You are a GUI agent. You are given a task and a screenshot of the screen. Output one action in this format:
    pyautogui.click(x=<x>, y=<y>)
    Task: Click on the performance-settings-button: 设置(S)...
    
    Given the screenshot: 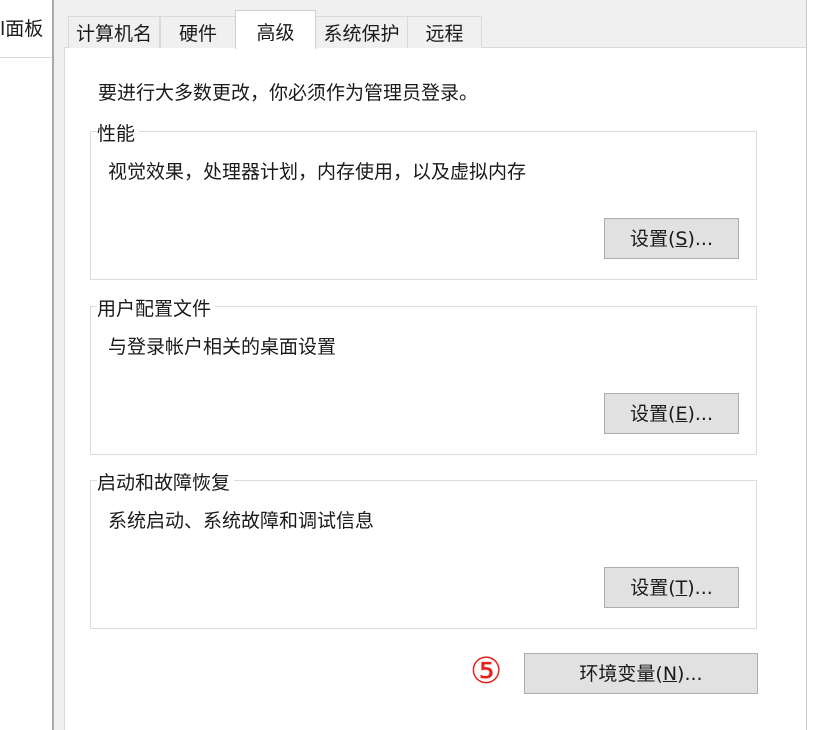 What is the action you would take?
    pyautogui.click(x=671, y=238)
    